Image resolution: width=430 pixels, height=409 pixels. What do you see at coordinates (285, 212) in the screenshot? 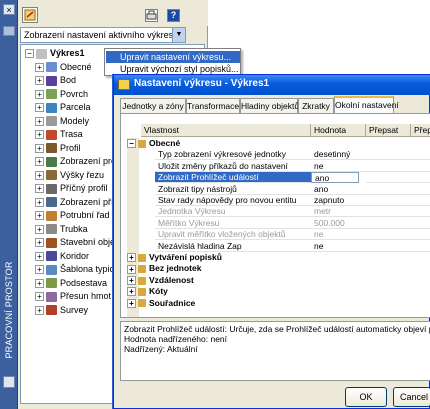
I see `grid-row: Jednotka Výkresu metr` at bounding box center [285, 212].